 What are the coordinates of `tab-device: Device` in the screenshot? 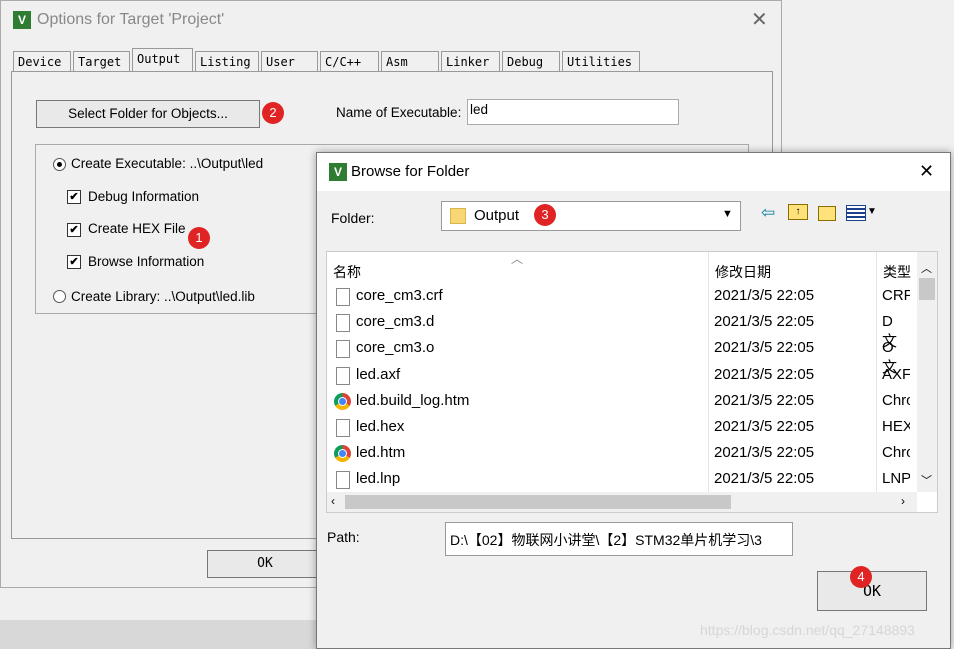 It's located at (42, 61).